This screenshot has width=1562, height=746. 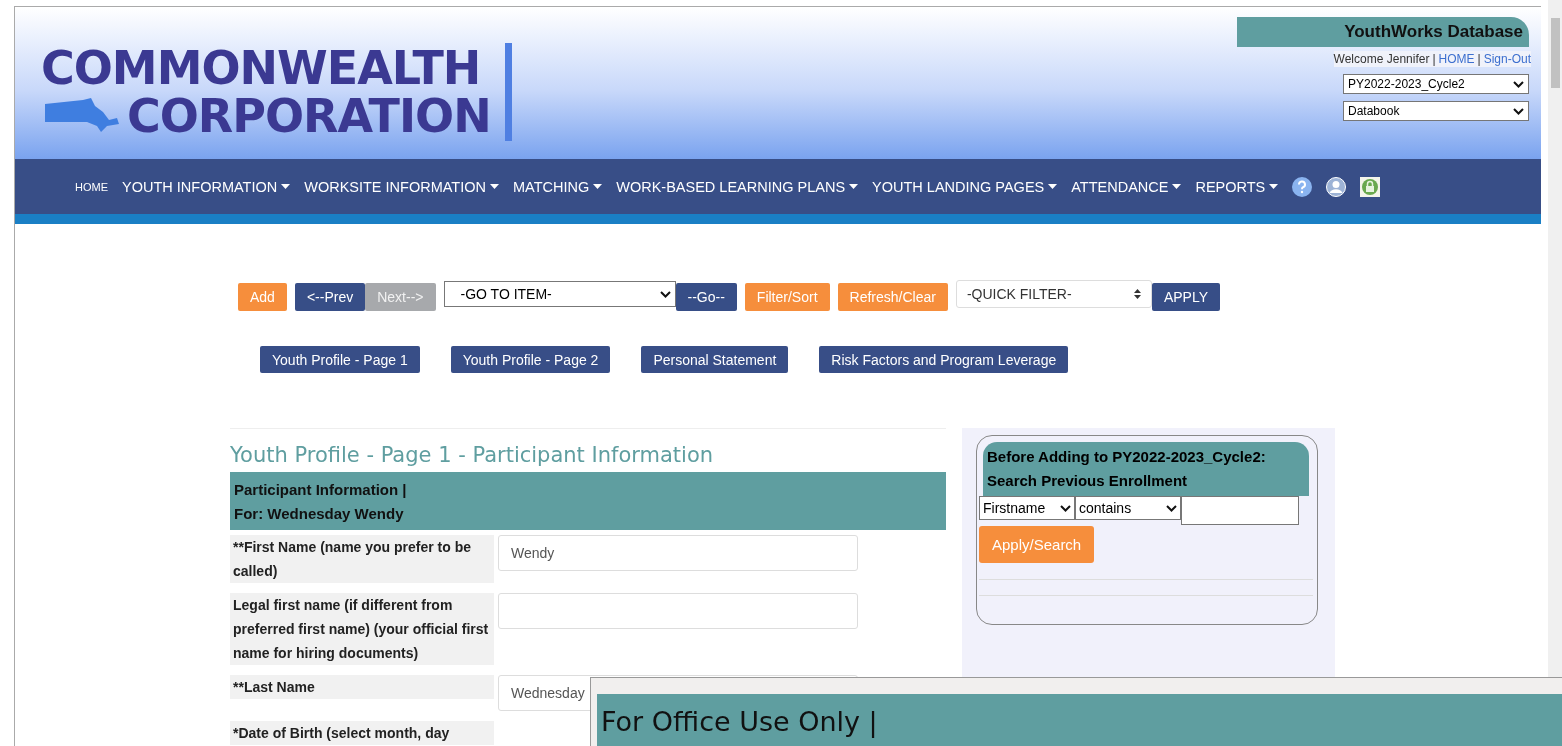 I want to click on operator-select: contains, so click(x=1128, y=508).